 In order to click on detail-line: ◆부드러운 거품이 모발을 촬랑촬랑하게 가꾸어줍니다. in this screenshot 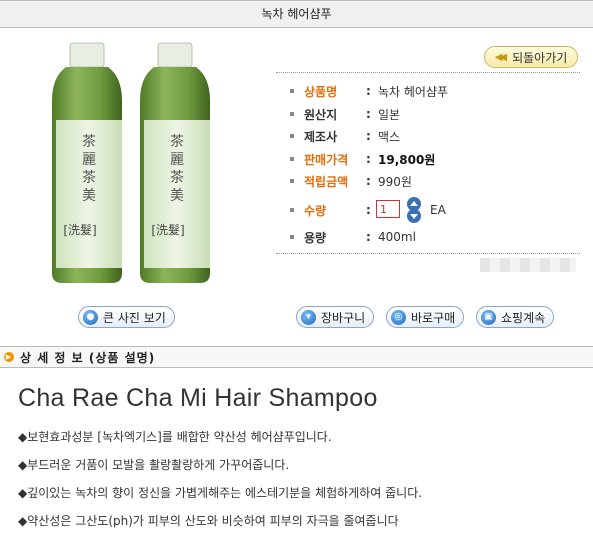, I will do `click(154, 465)`.